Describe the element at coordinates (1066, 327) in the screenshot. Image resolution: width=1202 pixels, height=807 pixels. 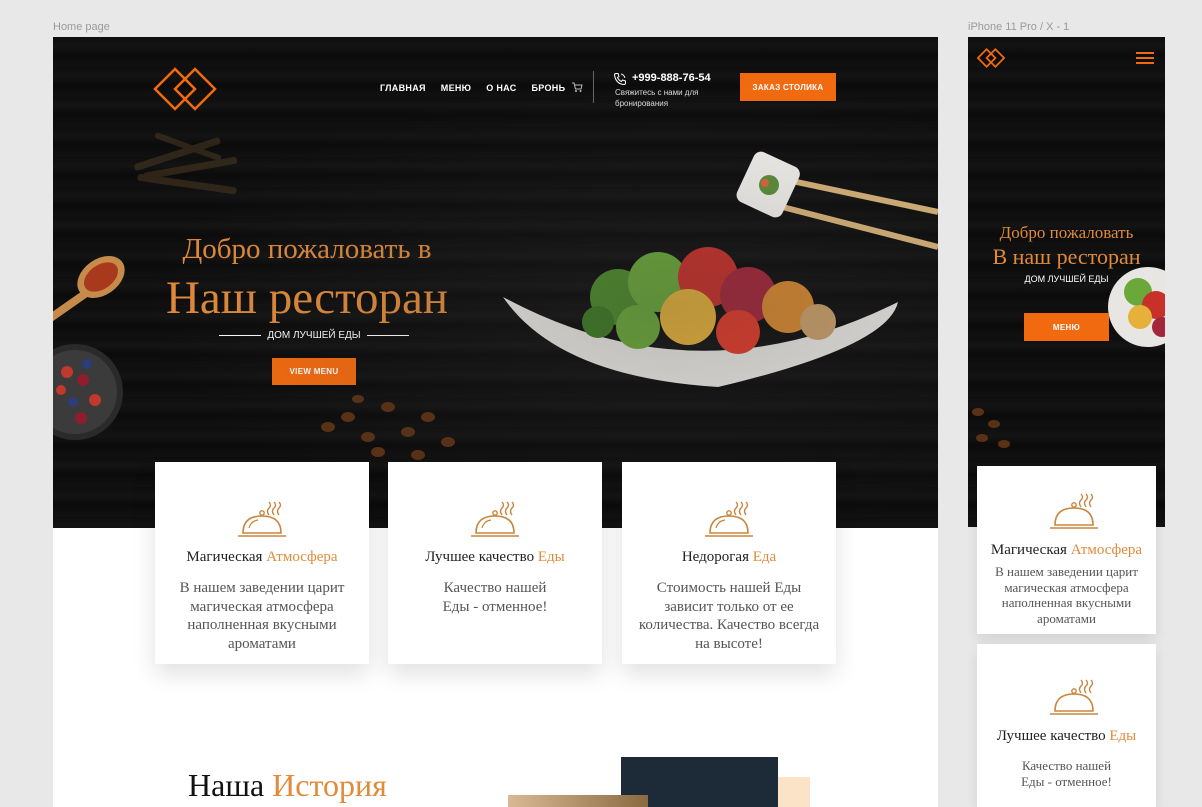
I see `mobile-menu-button: МЕНЮ` at that location.